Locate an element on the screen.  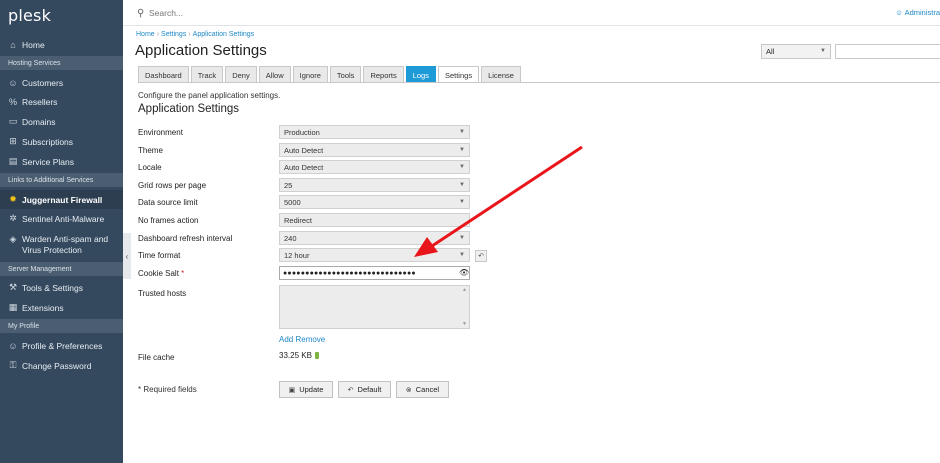
sidebar-item-warden: ◈ Warden Anti-spam and Virus Protection is located at coordinates (61, 244).